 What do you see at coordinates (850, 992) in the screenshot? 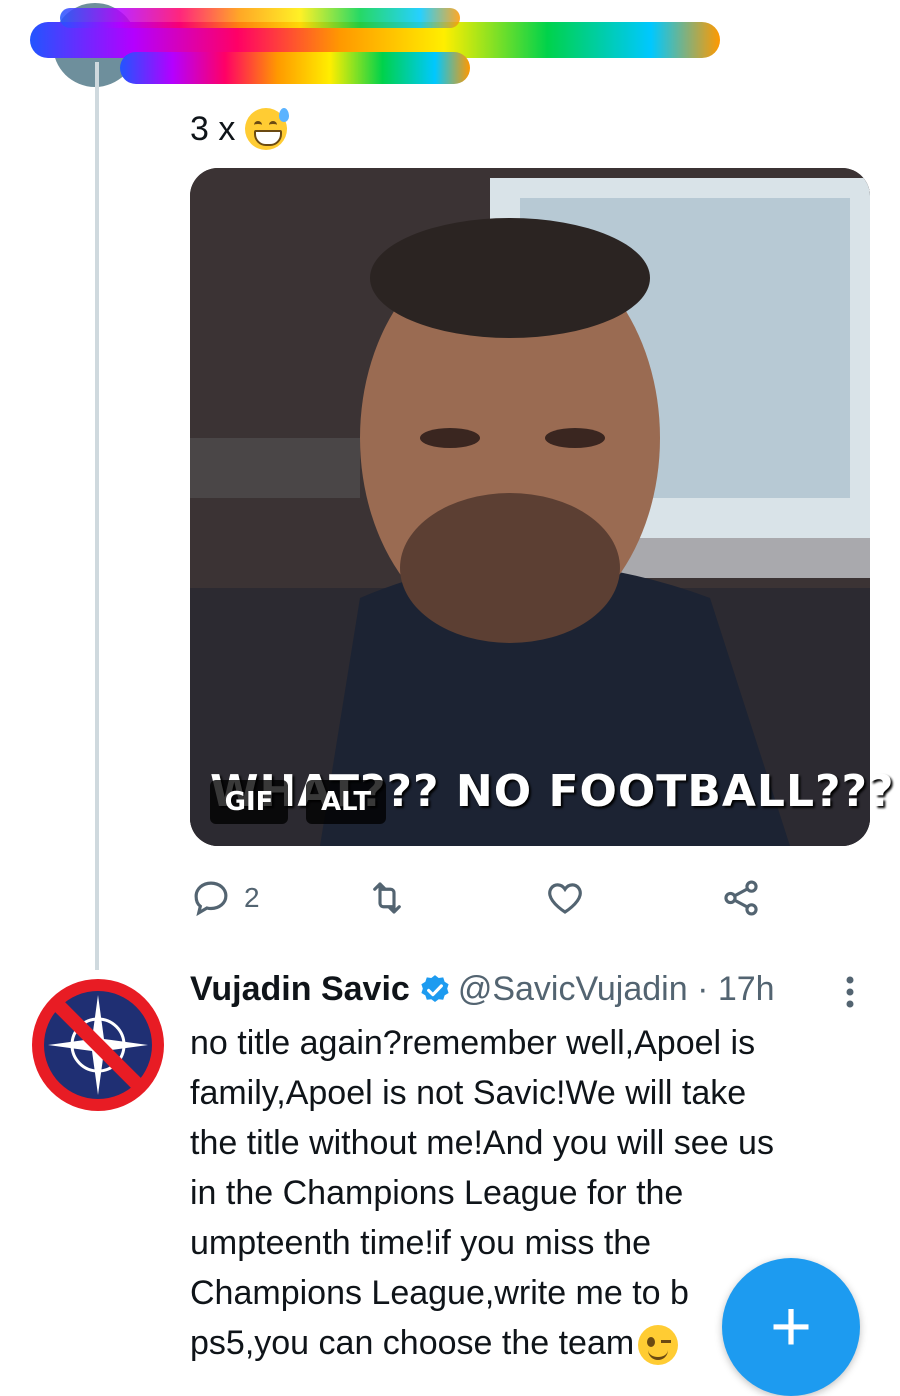
I see `more-options-icon` at bounding box center [850, 992].